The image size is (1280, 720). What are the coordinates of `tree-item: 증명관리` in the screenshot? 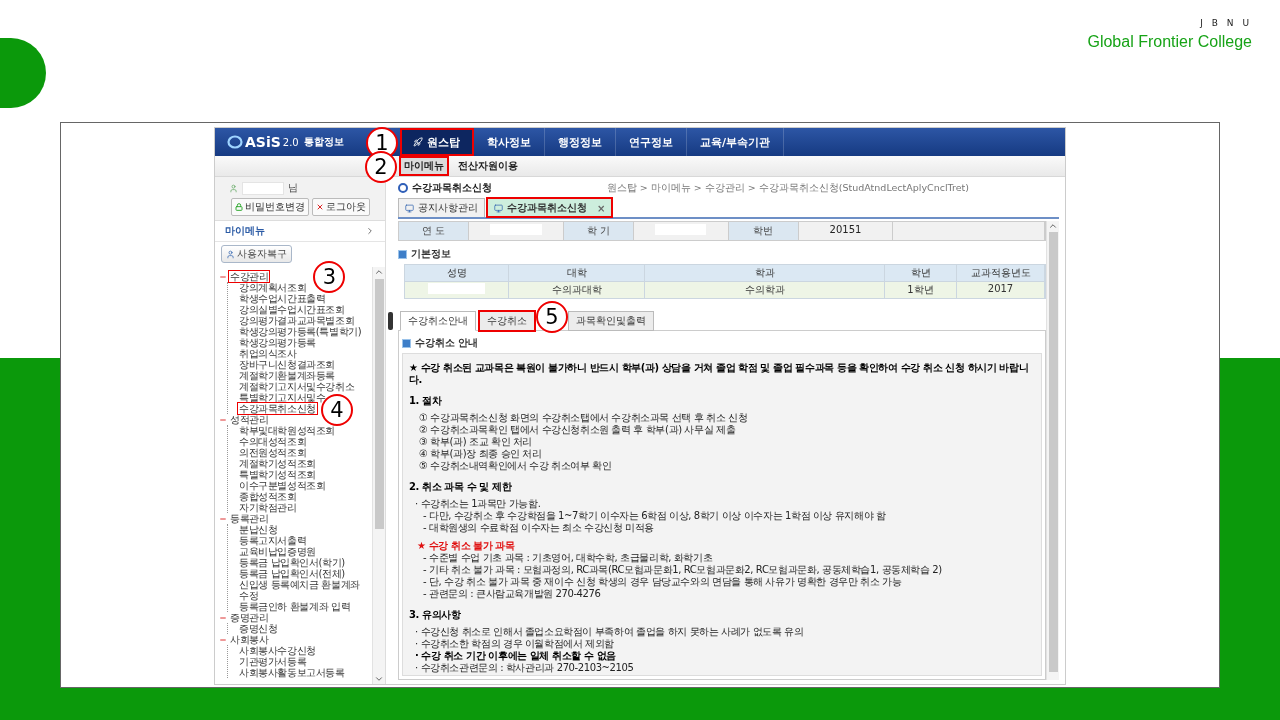 It's located at (249, 617).